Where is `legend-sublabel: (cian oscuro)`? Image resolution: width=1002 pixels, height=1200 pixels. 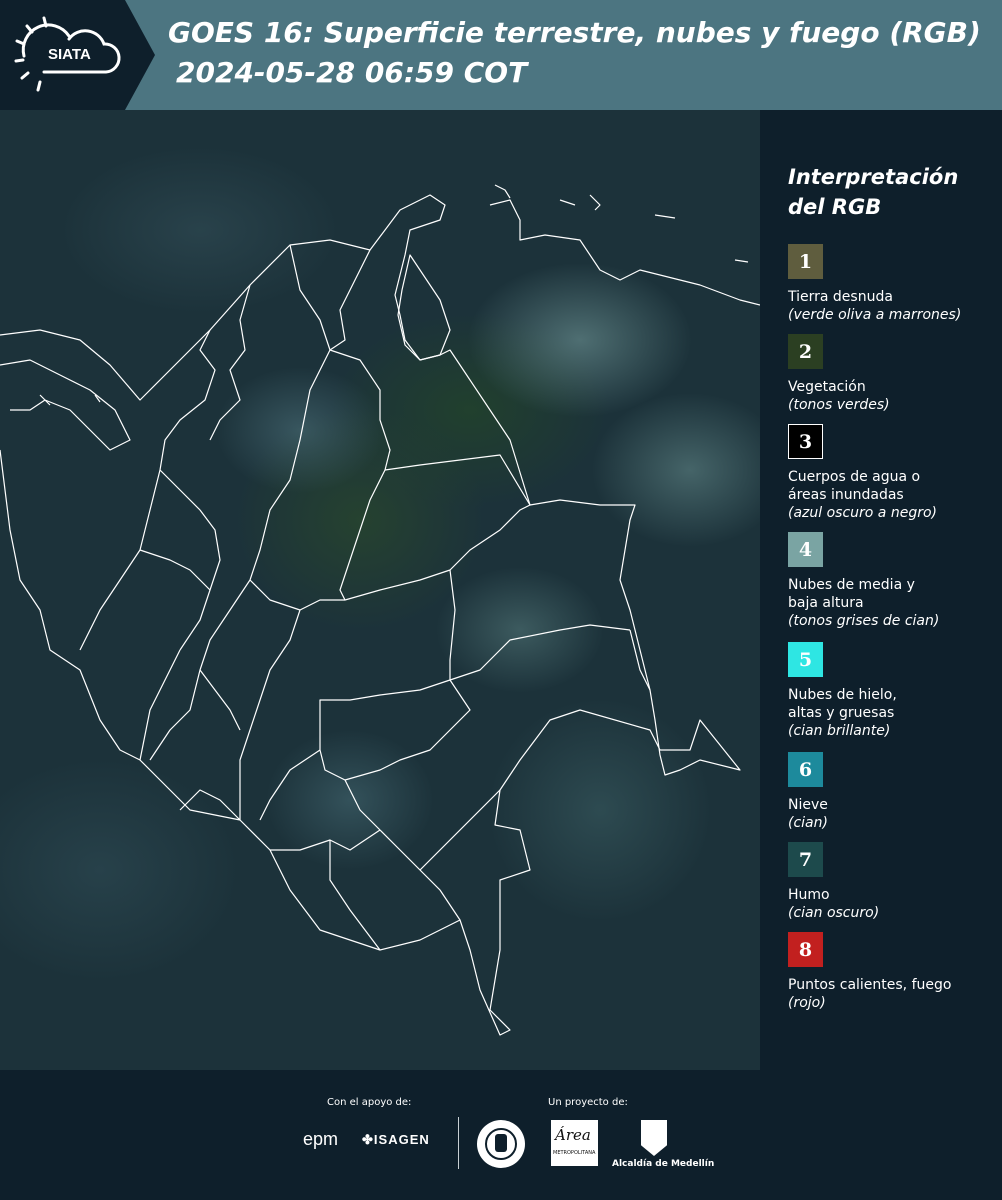
legend-sublabel: (cian oscuro) is located at coordinates (834, 913).